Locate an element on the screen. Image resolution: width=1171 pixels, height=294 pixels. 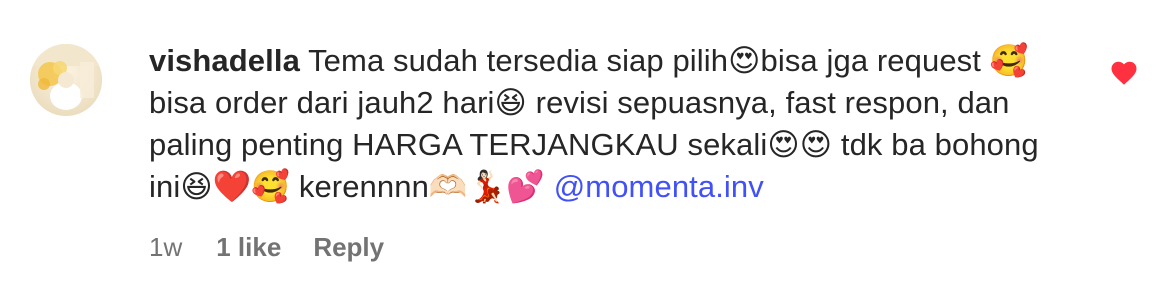
avatar is located at coordinates (66, 80).